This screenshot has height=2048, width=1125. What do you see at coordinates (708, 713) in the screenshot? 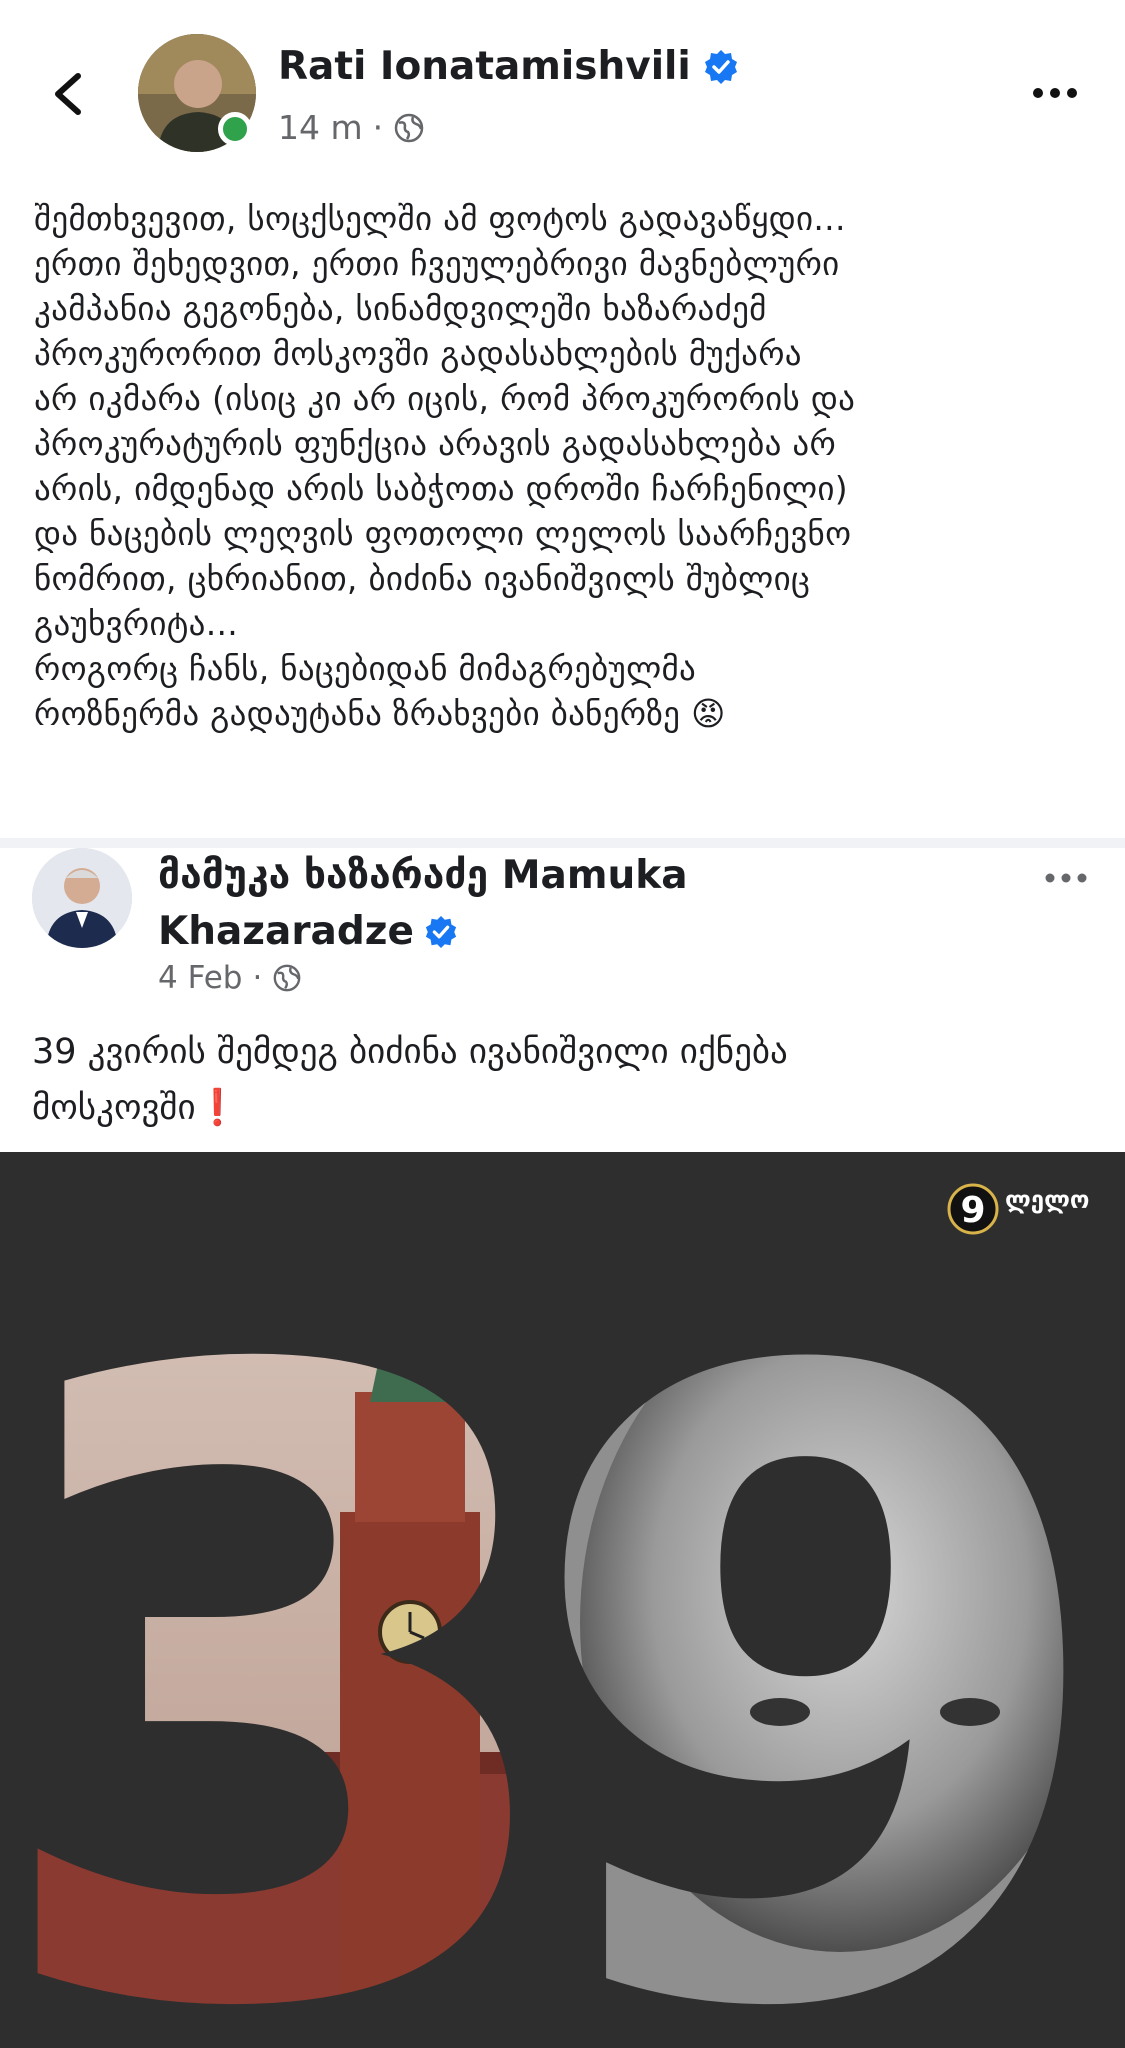
I see `angry-emoji: 😡` at bounding box center [708, 713].